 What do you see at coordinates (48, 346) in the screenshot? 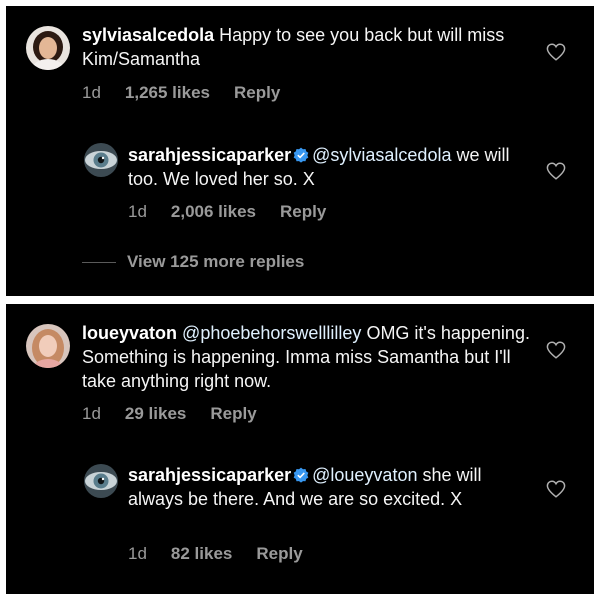
I see `avatar-loueyvaton` at bounding box center [48, 346].